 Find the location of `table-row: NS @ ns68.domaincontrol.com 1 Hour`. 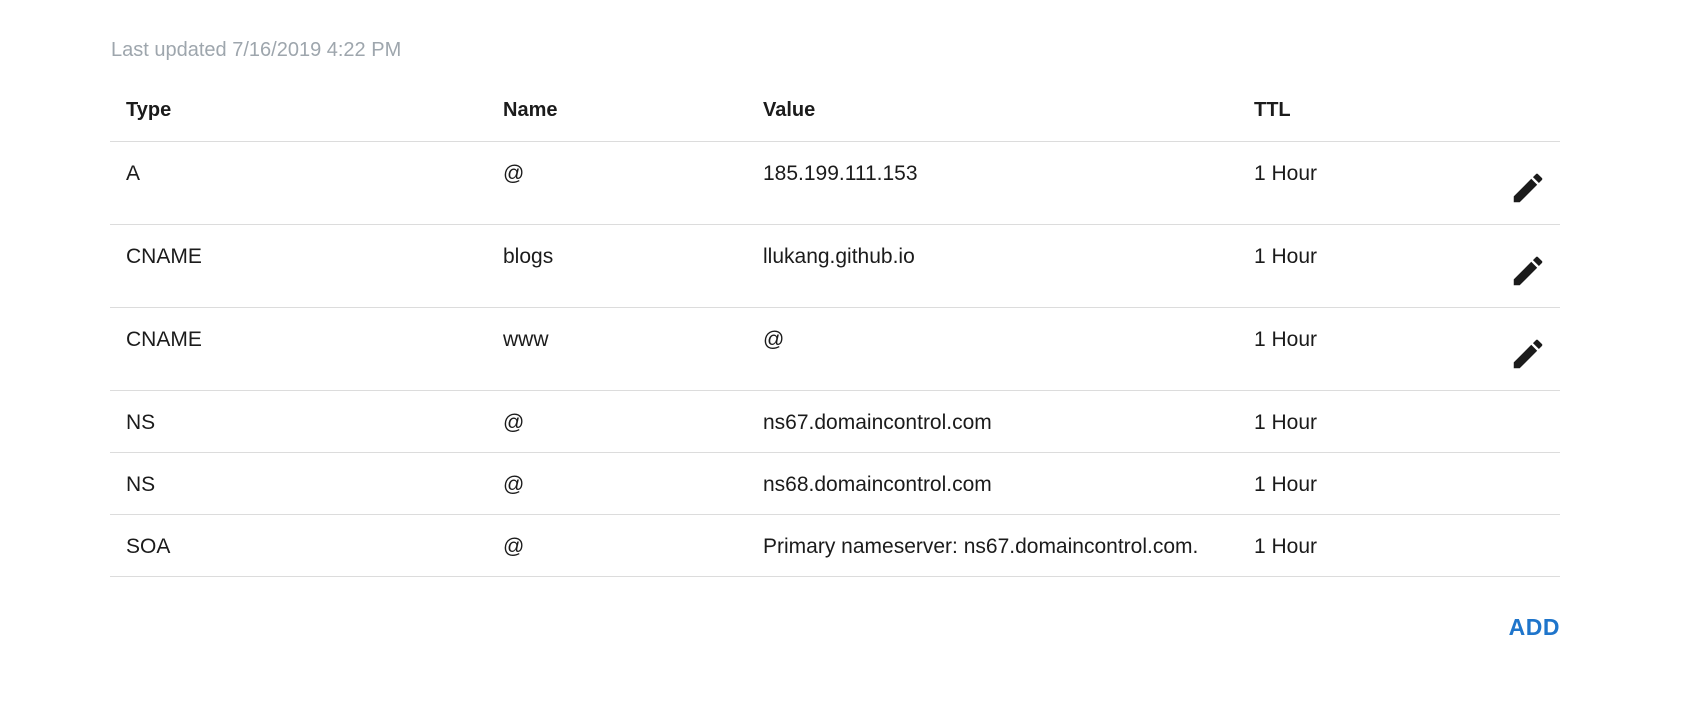

table-row: NS @ ns68.domaincontrol.com 1 Hour is located at coordinates (835, 484).